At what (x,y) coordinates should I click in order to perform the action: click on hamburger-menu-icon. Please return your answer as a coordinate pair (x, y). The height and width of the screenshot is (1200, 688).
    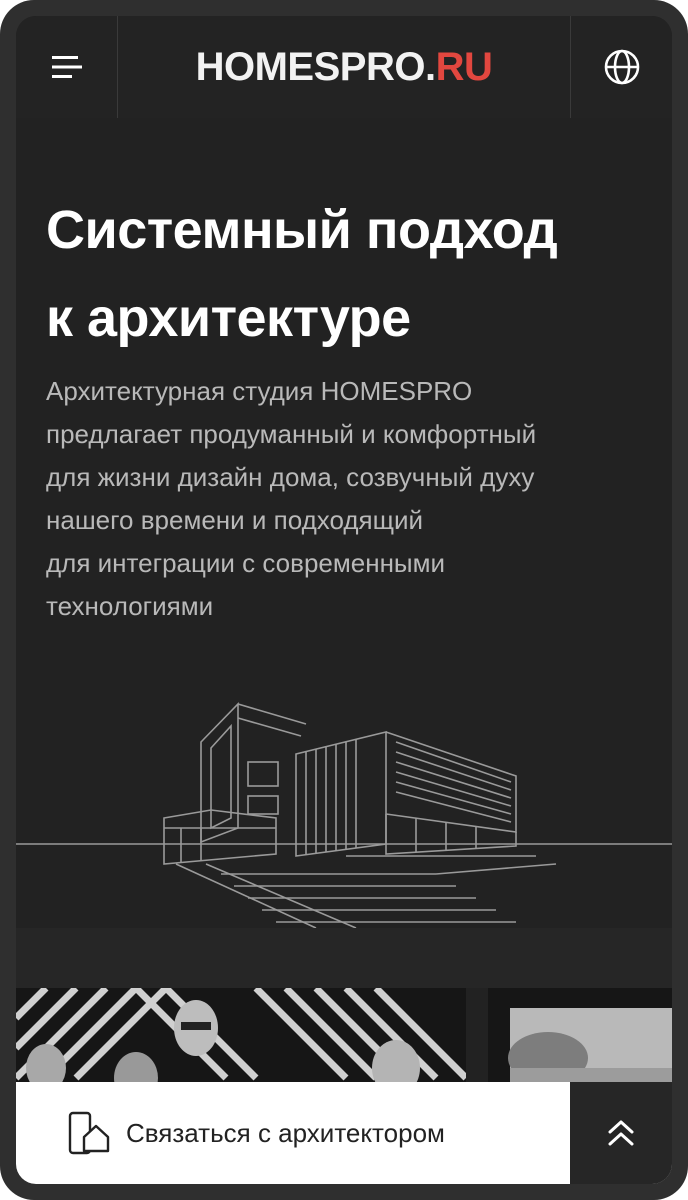
    Looking at the image, I should click on (66, 67).